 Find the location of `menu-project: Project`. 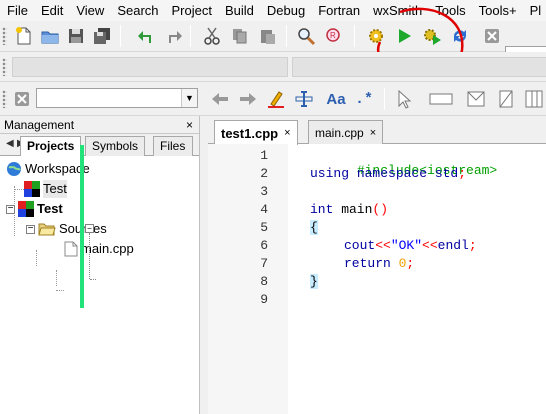

menu-project: Project is located at coordinates (191, 10).